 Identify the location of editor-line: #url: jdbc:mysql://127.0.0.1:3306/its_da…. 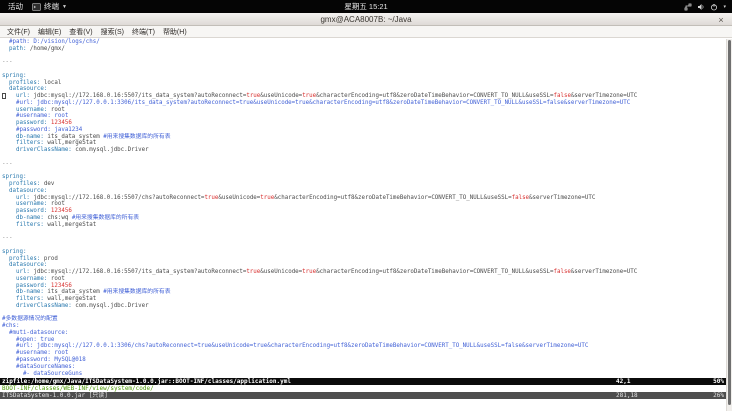
(316, 102).